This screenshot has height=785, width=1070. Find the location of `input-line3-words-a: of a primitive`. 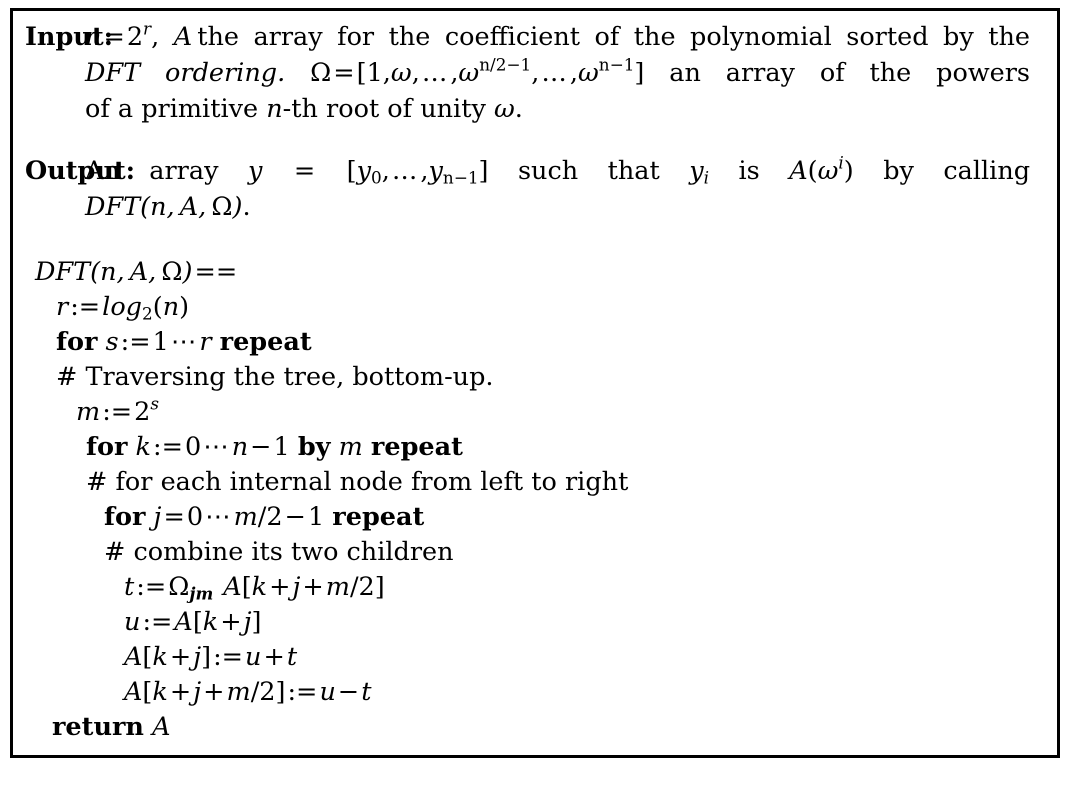

input-line3-words-a: of a primitive is located at coordinates (172, 109).